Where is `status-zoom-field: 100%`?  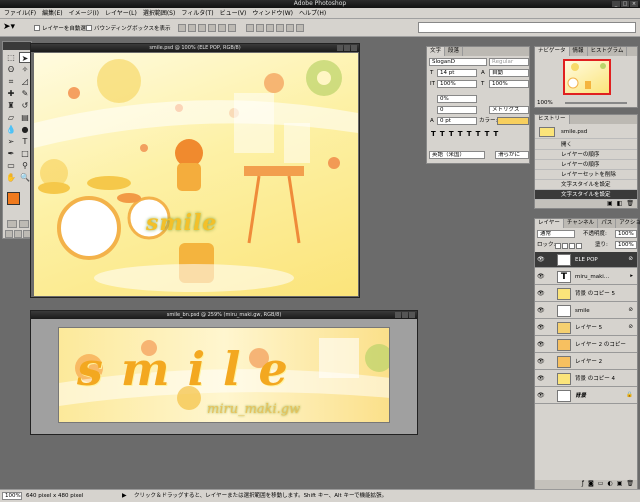 status-zoom-field: 100% is located at coordinates (12, 496).